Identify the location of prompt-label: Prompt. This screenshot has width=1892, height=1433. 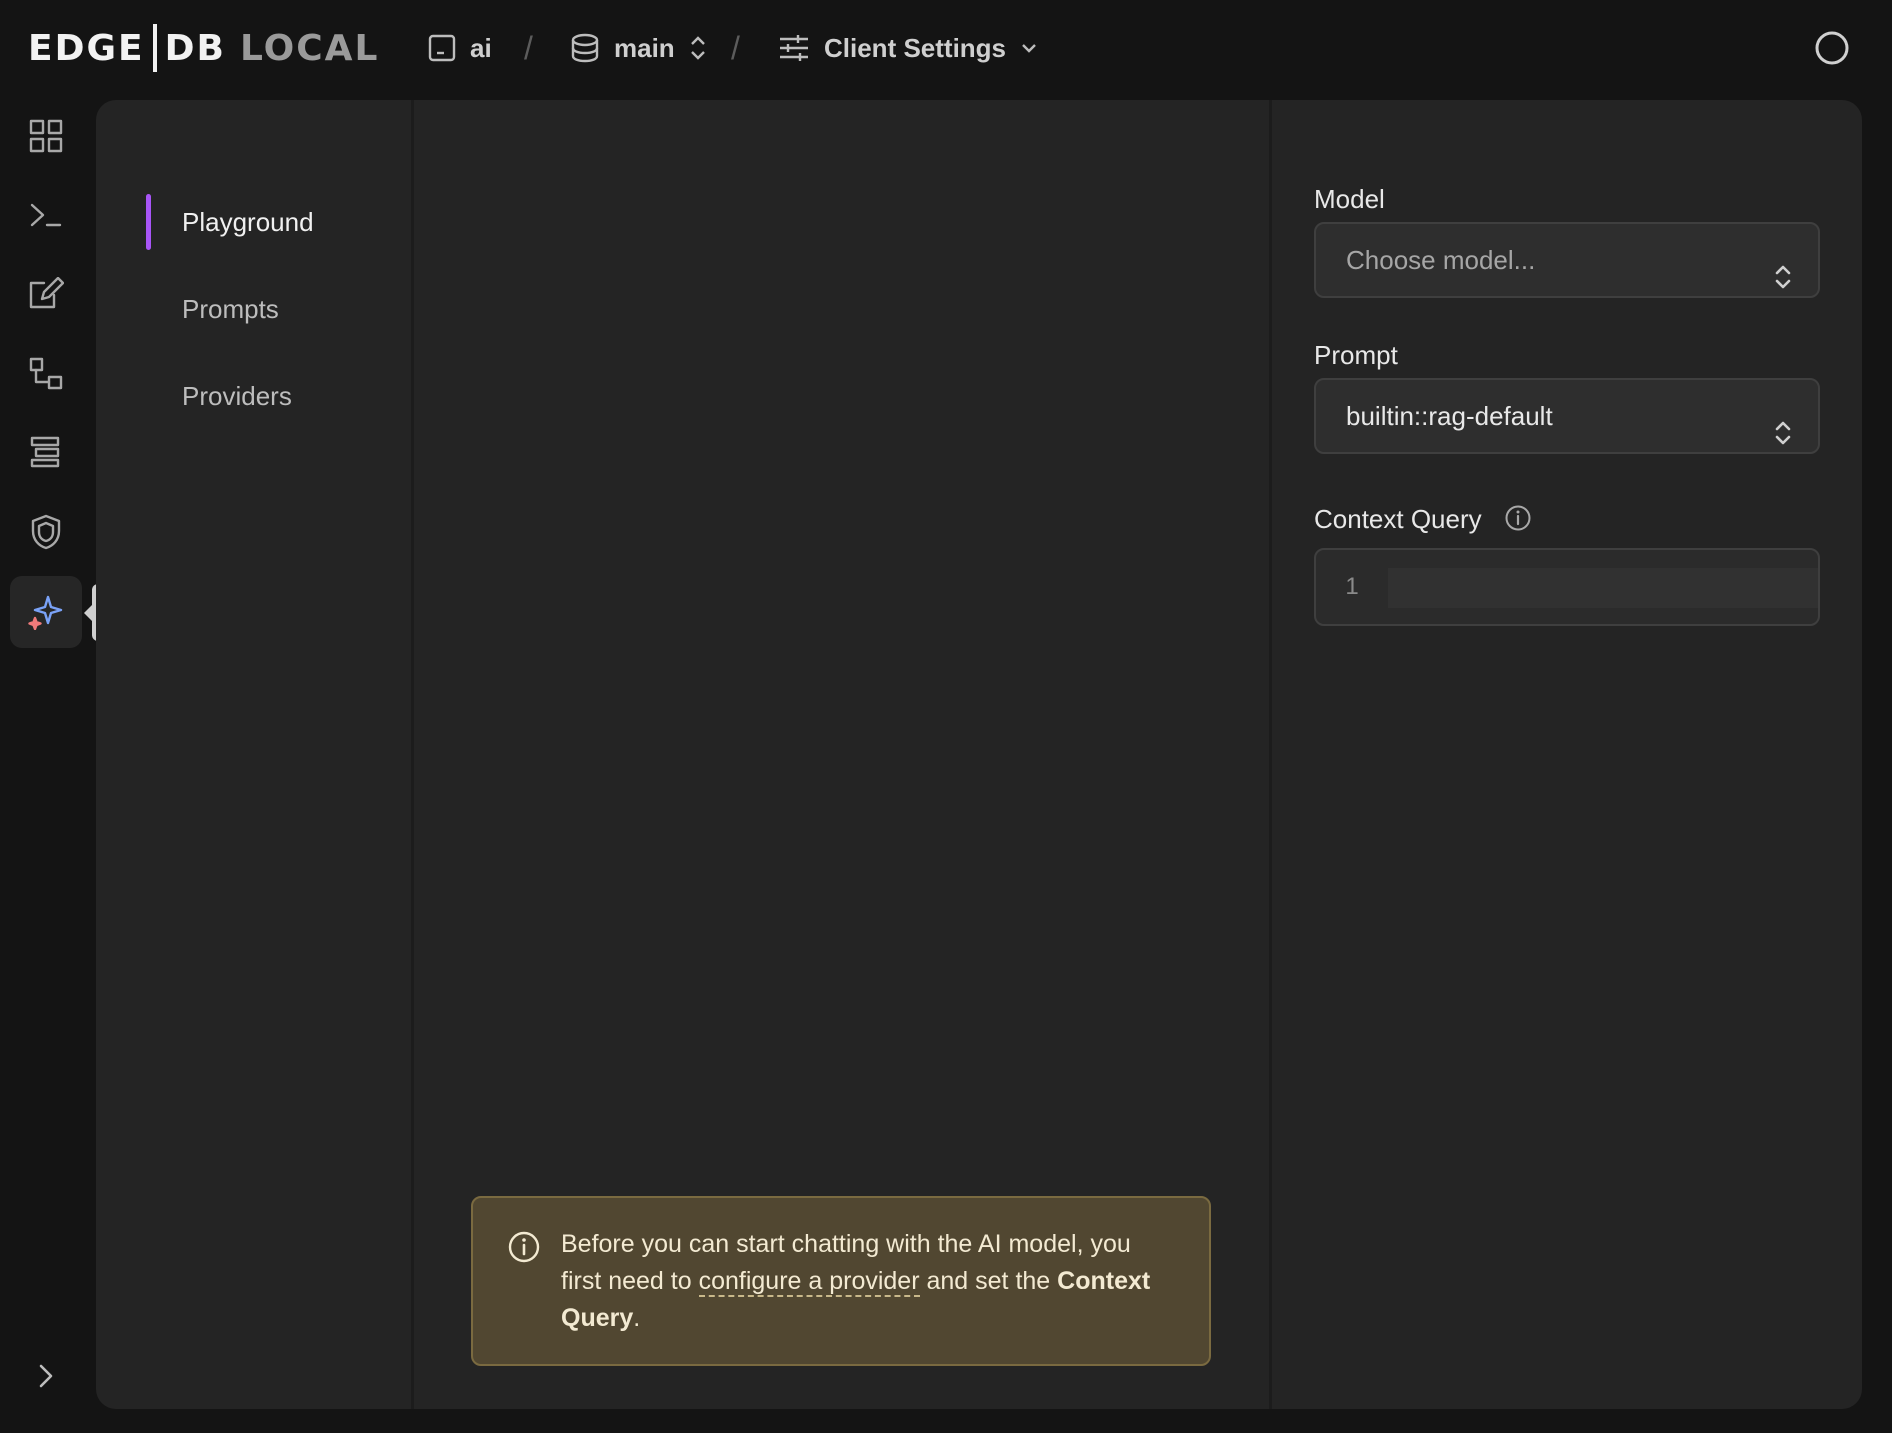
(1356, 355).